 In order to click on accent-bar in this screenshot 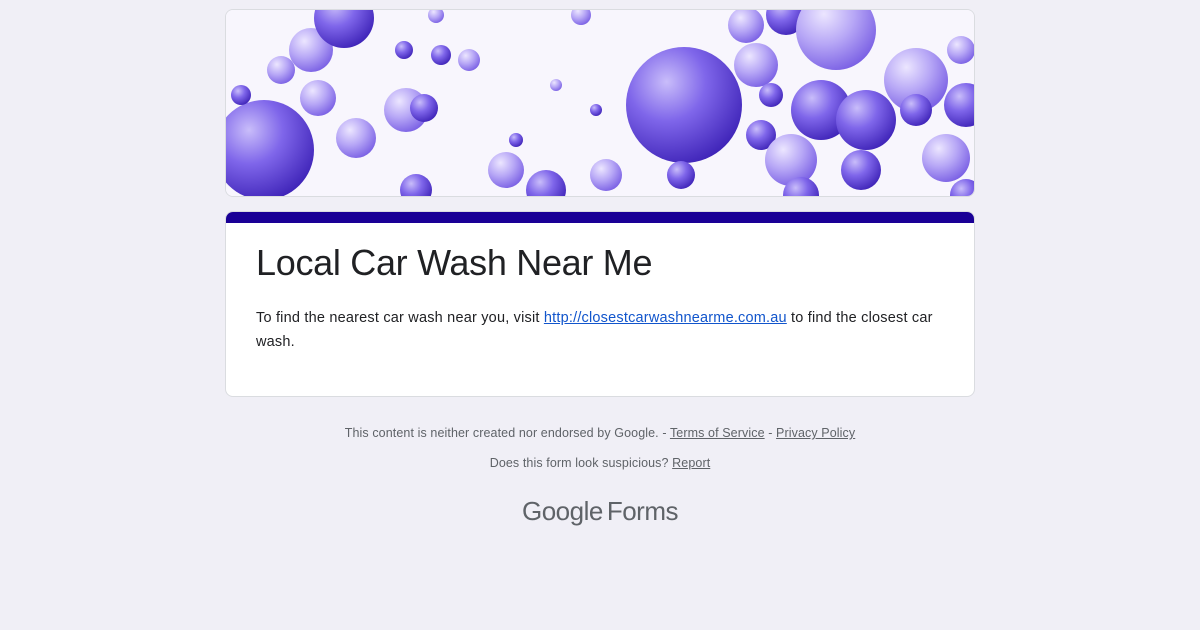, I will do `click(600, 217)`.